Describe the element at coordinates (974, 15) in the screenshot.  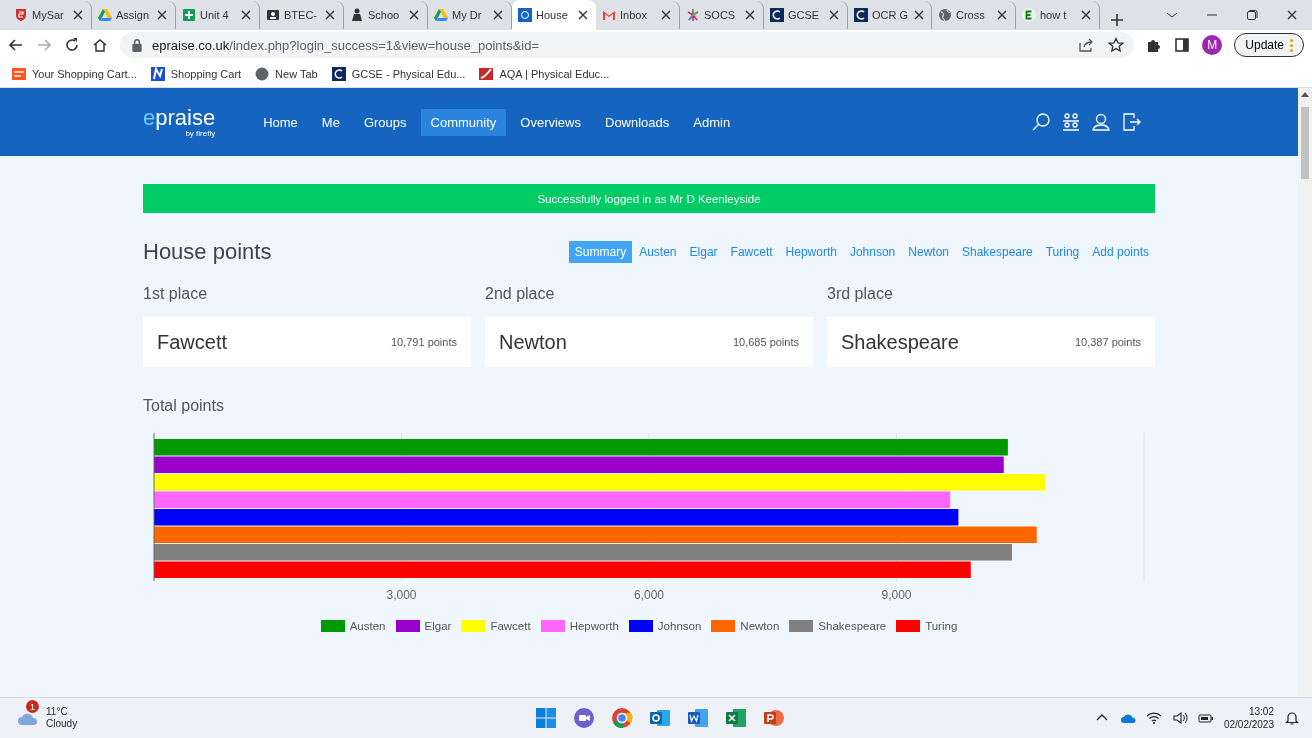
I see `browser-tab: Cross` at that location.